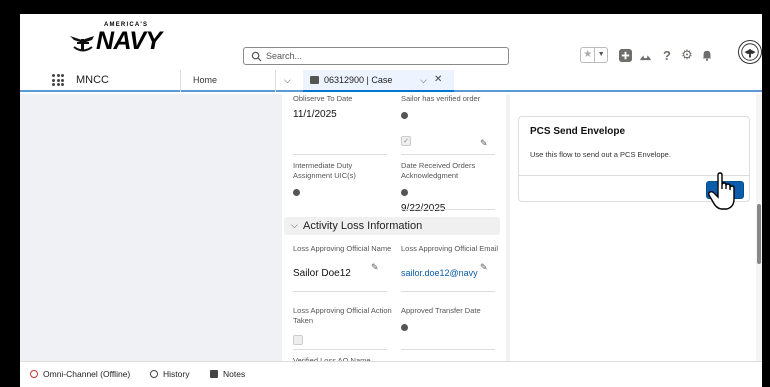 The width and height of the screenshot is (770, 387). I want to click on field-label: Intermediate Duty Assignment UIC(s), so click(324, 170).